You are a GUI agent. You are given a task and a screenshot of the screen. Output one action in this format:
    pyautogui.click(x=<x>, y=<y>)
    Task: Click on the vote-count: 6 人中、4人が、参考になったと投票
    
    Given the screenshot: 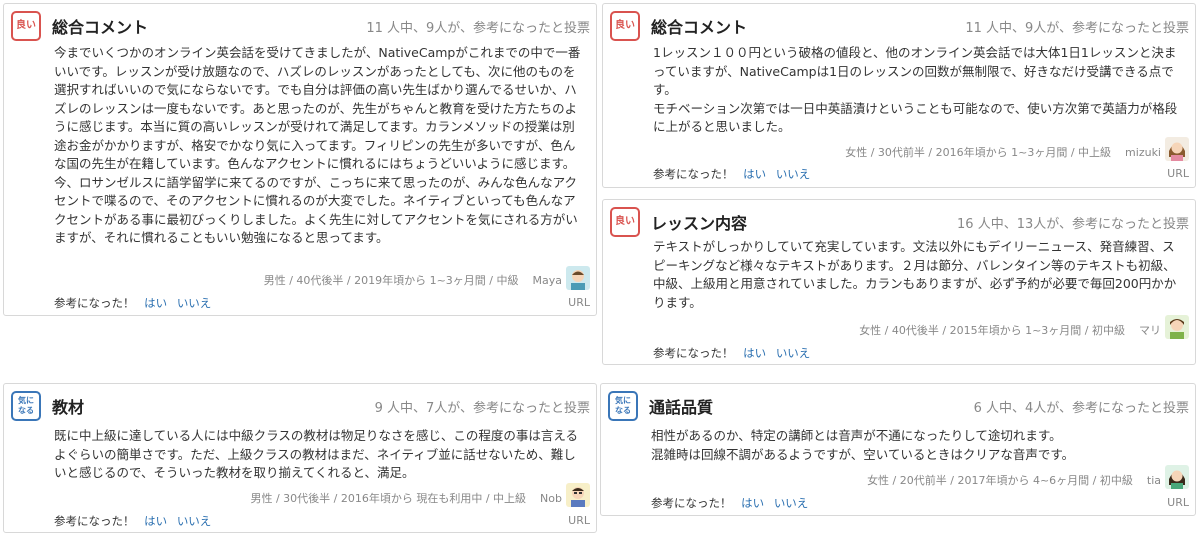 What is the action you would take?
    pyautogui.click(x=1081, y=408)
    